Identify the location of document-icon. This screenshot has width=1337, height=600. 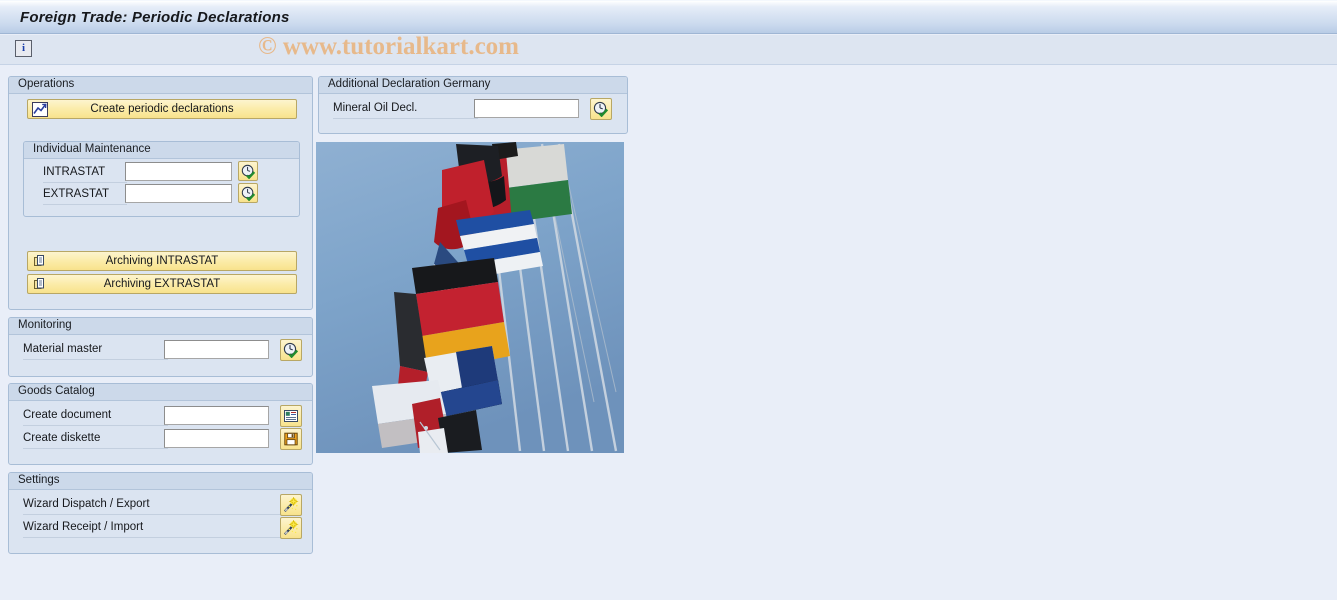
(291, 416).